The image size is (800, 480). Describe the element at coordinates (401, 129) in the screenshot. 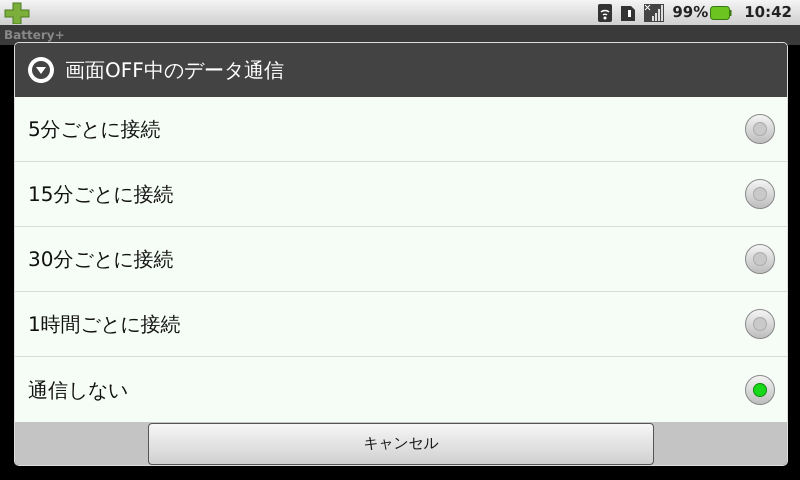

I see `option-row: 5分ごとに接続` at that location.